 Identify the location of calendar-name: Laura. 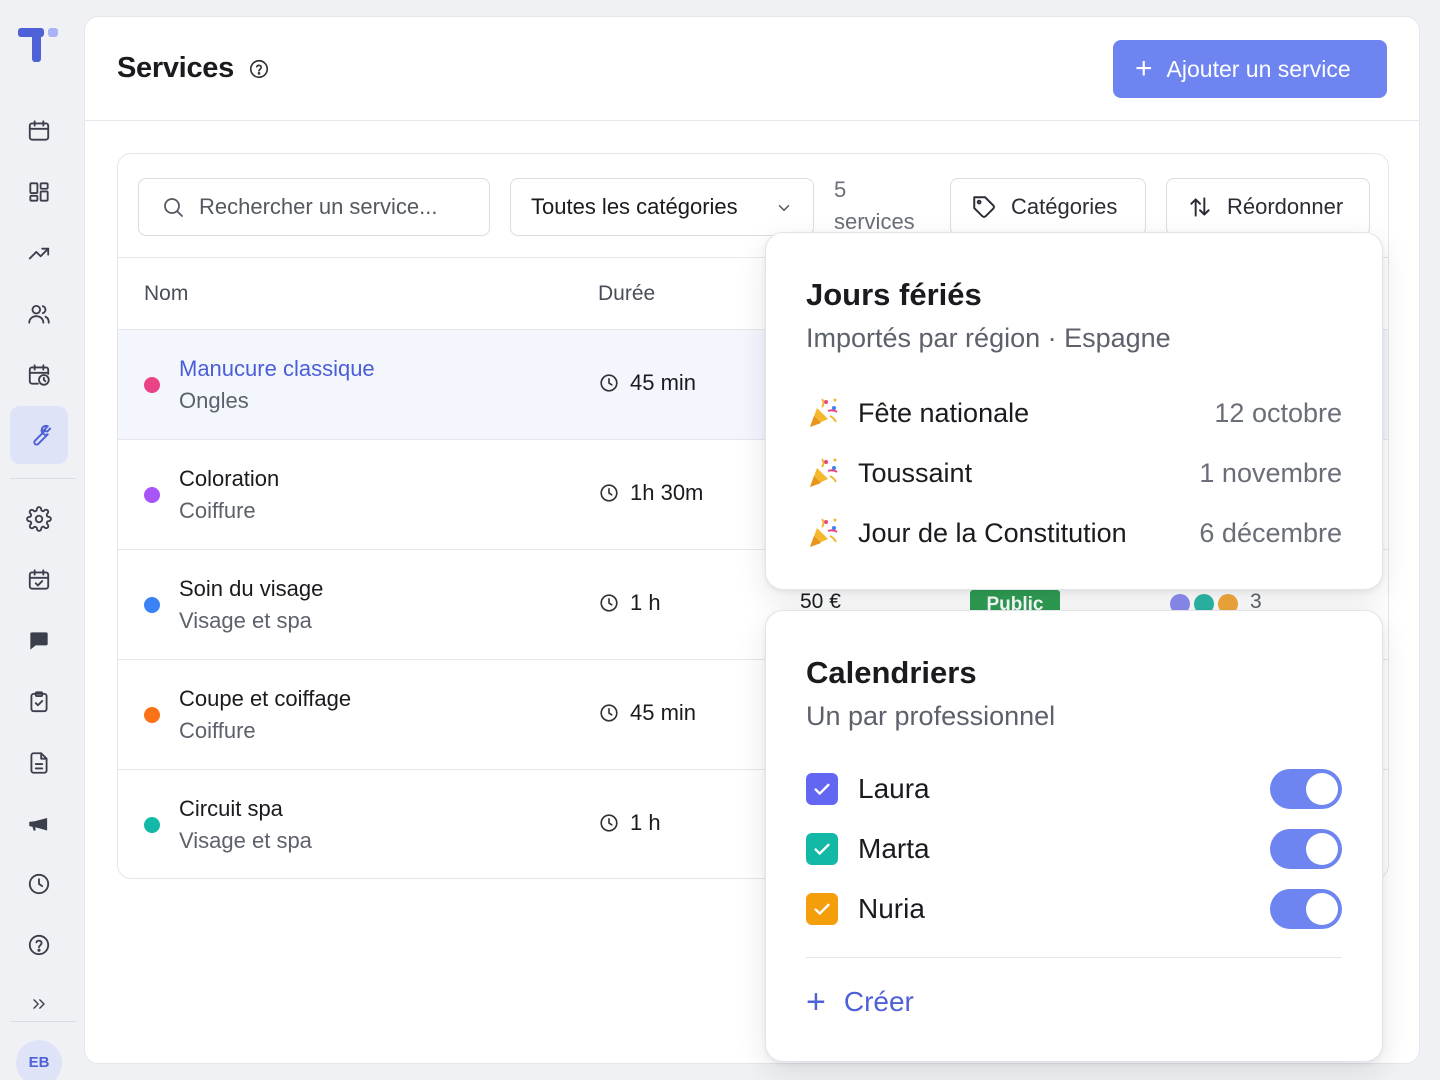
(894, 788).